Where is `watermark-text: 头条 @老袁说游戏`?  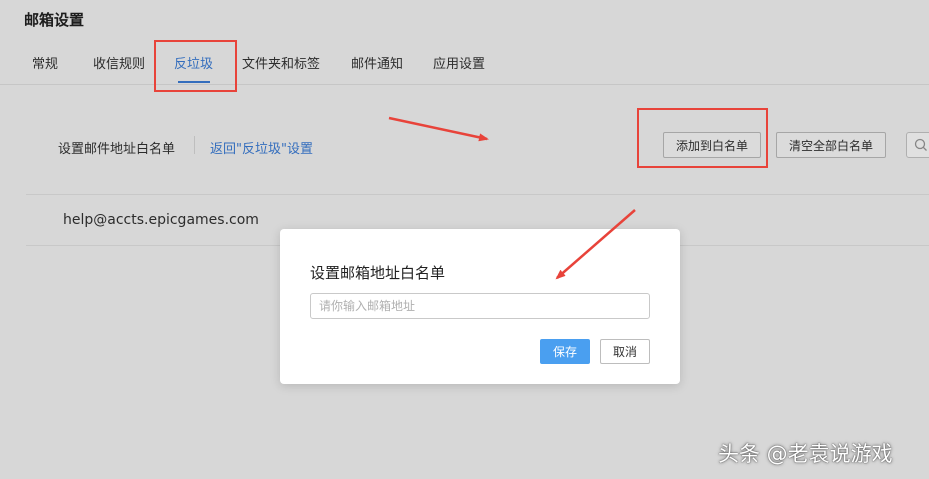 watermark-text: 头条 @老袁说游戏 is located at coordinates (805, 454).